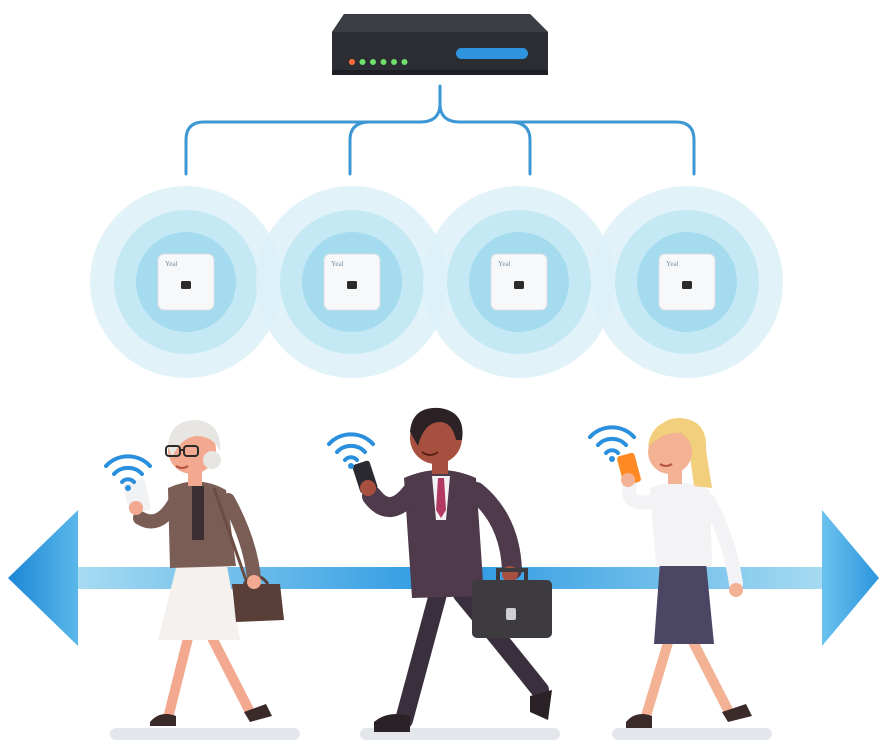 This screenshot has height=740, width=887. What do you see at coordinates (492, 53) in the screenshot?
I see `router-light-bar` at bounding box center [492, 53].